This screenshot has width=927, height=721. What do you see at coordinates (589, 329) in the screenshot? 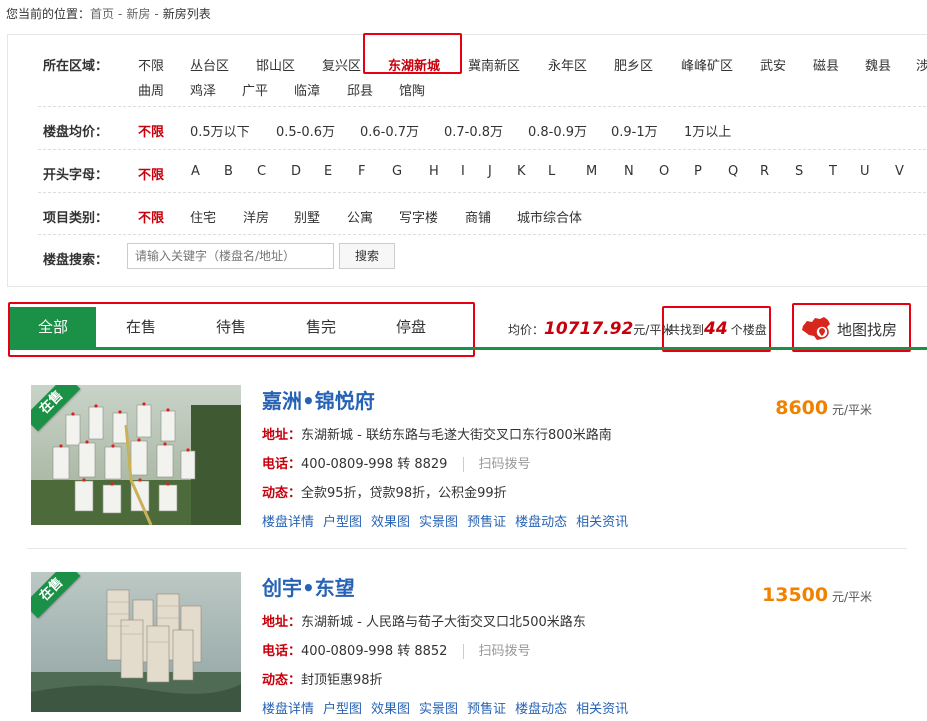
I see `average-price-value: 10717.92` at bounding box center [589, 329].